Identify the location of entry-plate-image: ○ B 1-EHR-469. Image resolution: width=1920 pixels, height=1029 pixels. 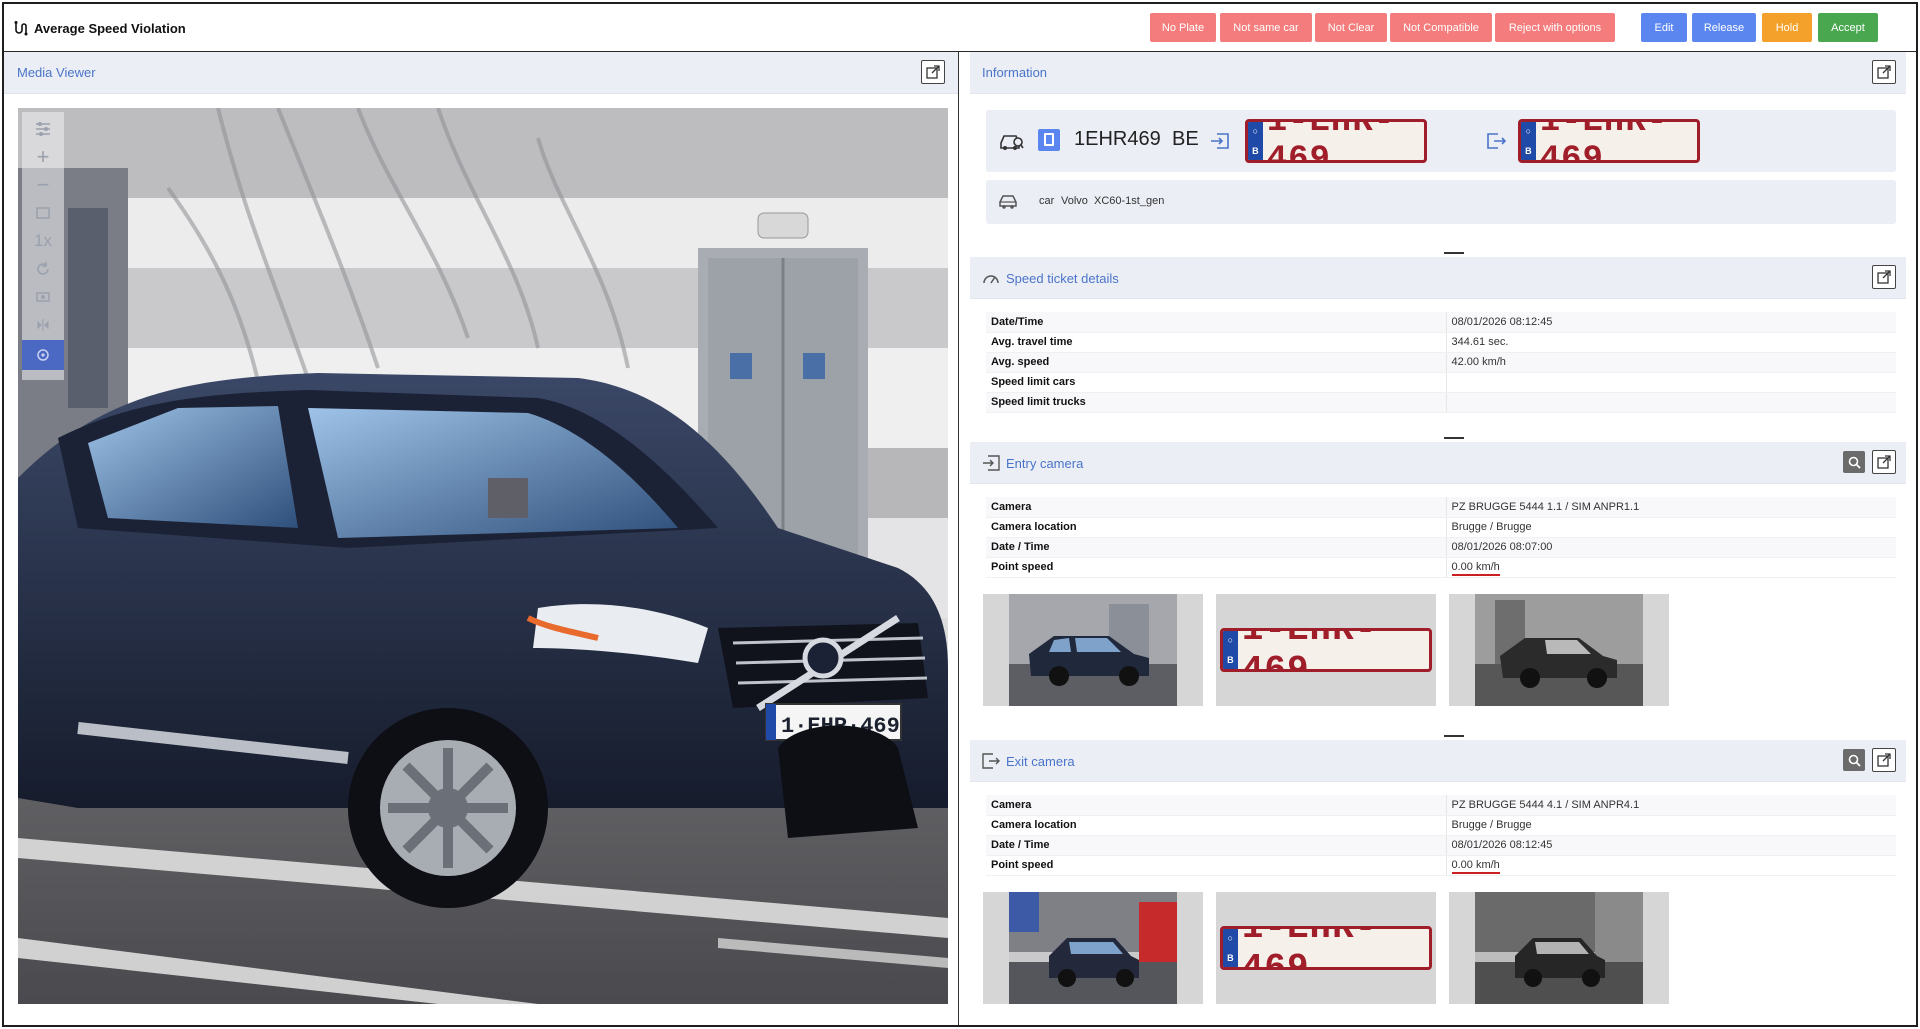
(1336, 141).